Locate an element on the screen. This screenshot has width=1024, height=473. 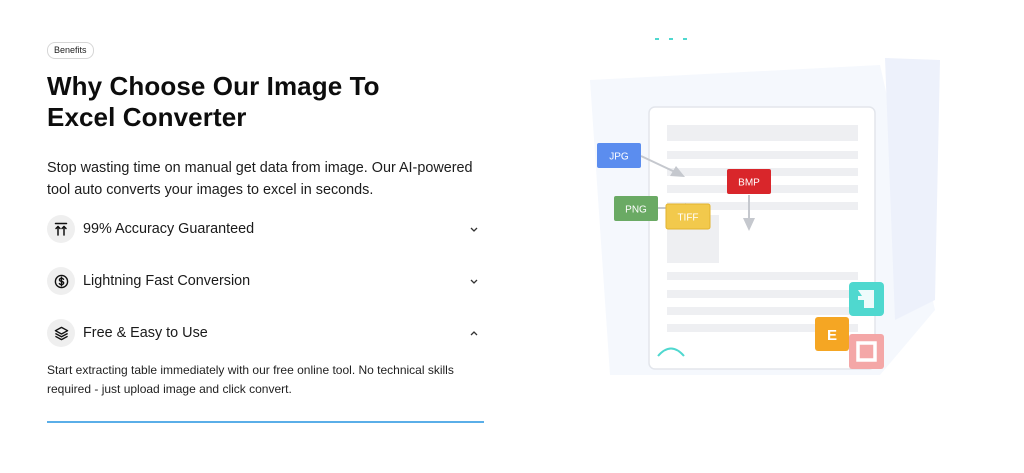
accordion-header-accuracy: 99% Accuracy Guaranteed is located at coordinates (265, 229).